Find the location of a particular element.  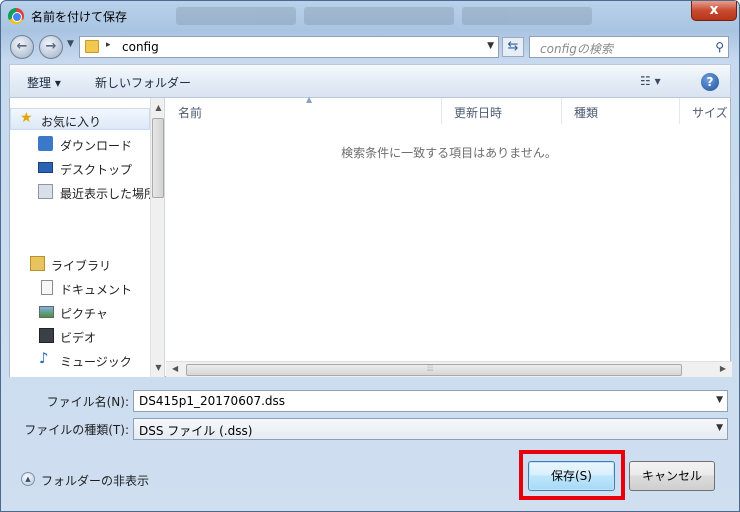

sort-ascending-icon: ▲ is located at coordinates (309, 99).